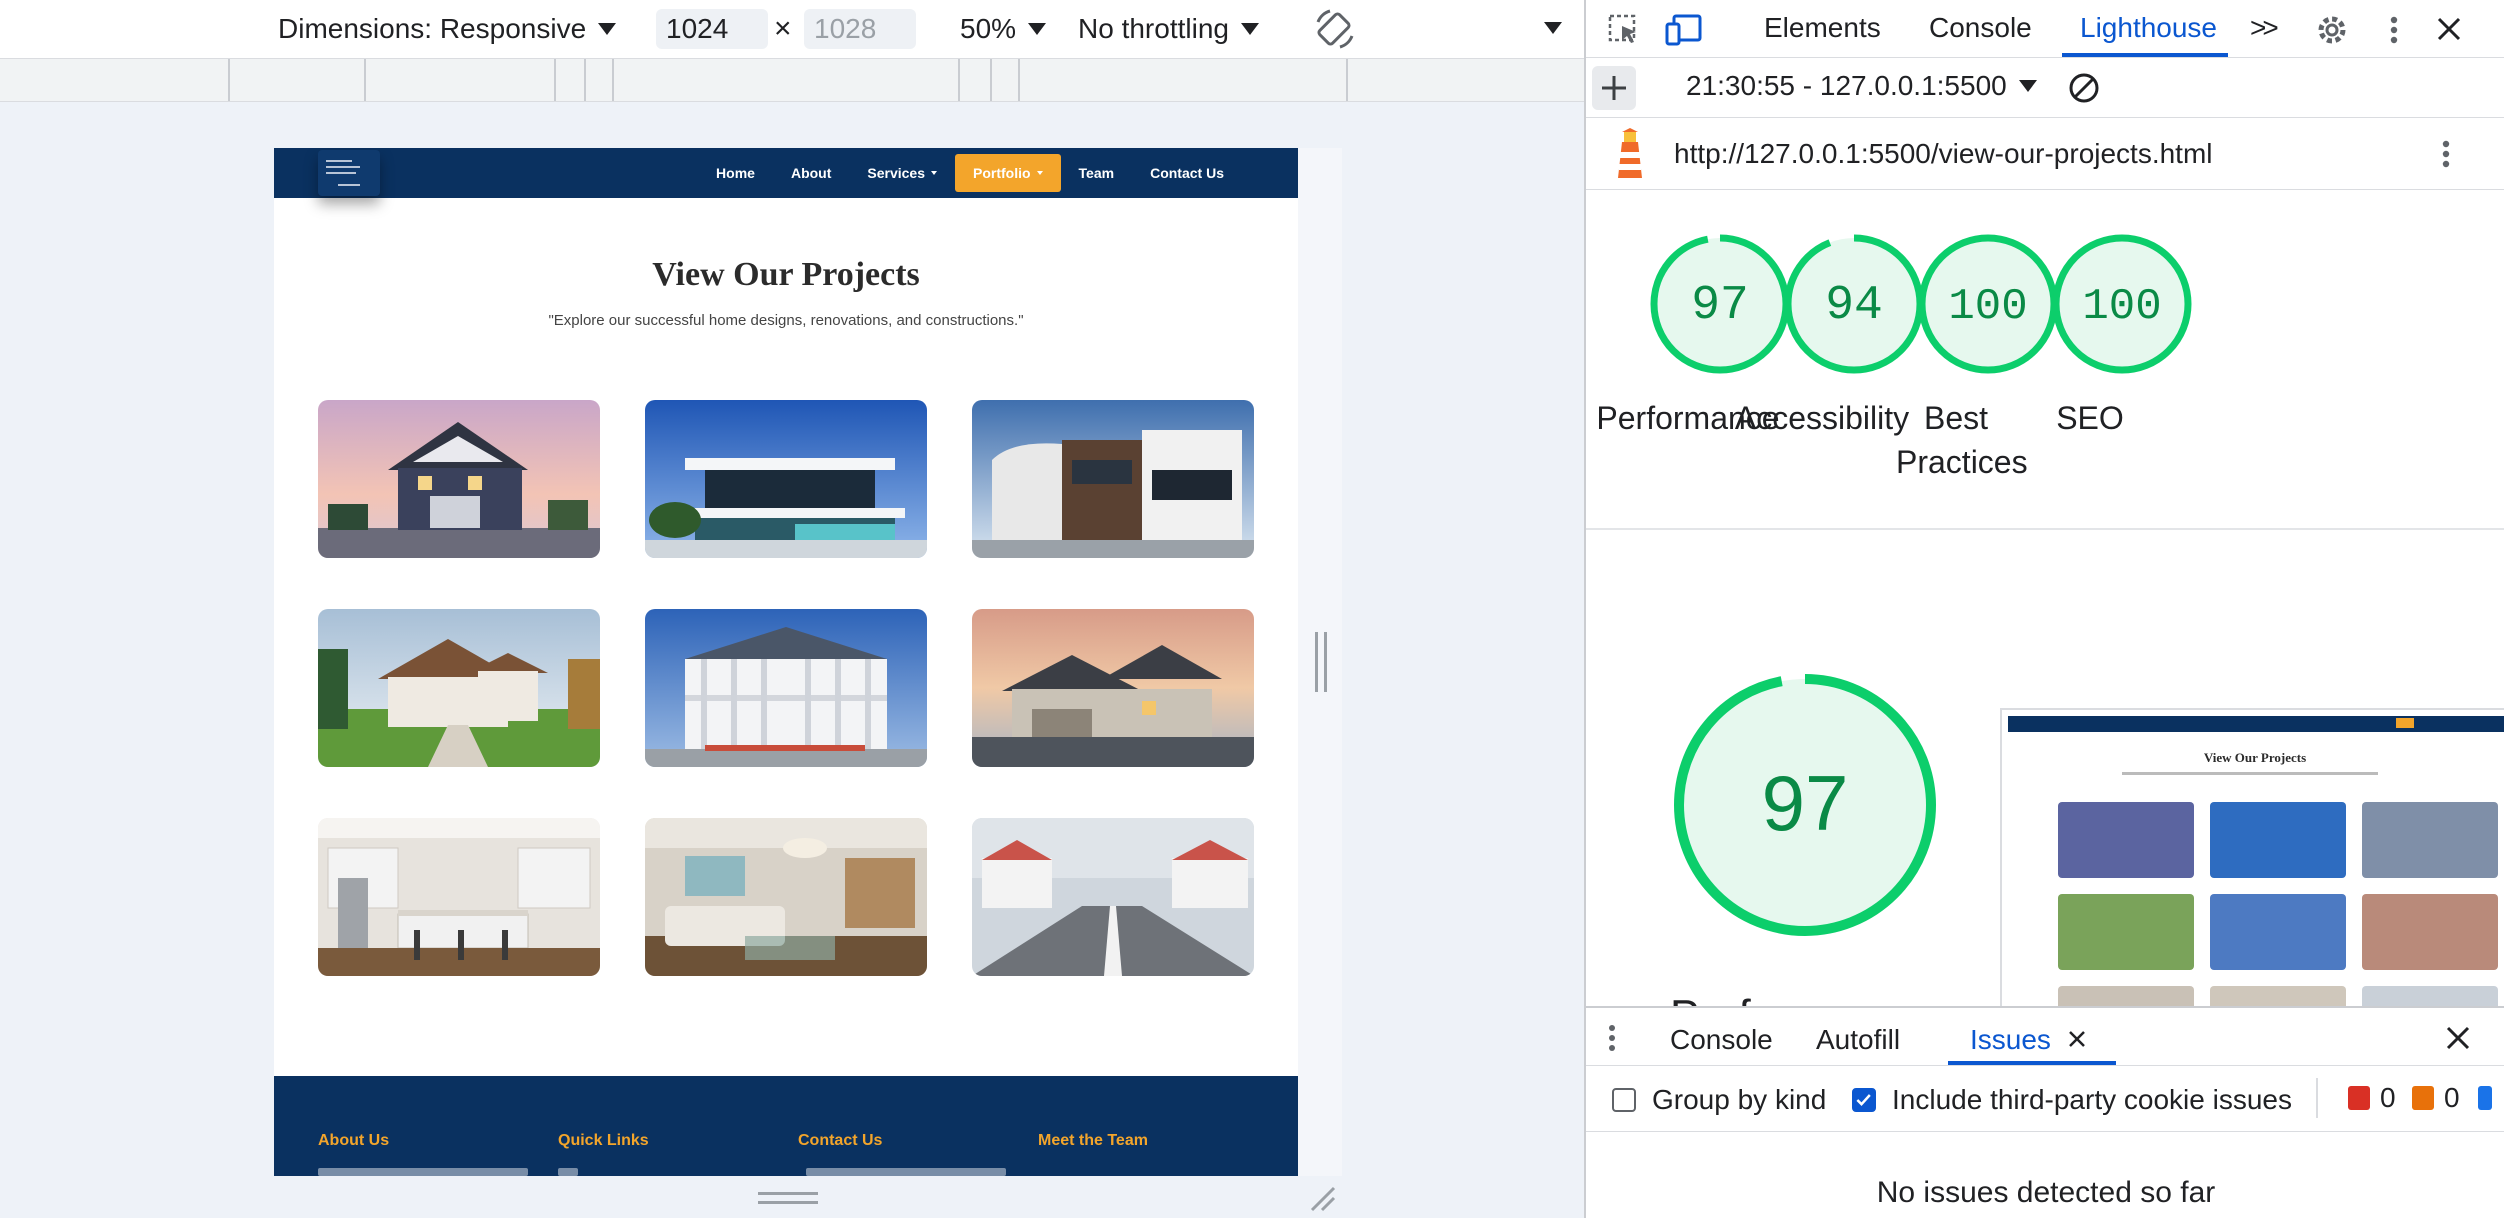 The height and width of the screenshot is (1218, 2504). I want to click on active-tab-indicator, so click(2145, 55).